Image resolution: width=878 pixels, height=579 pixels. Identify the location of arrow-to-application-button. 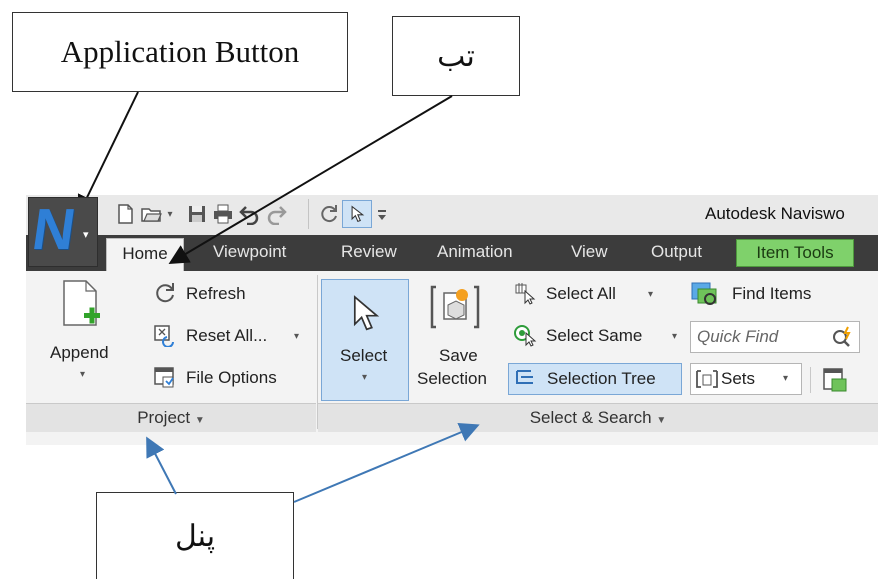
(108, 153).